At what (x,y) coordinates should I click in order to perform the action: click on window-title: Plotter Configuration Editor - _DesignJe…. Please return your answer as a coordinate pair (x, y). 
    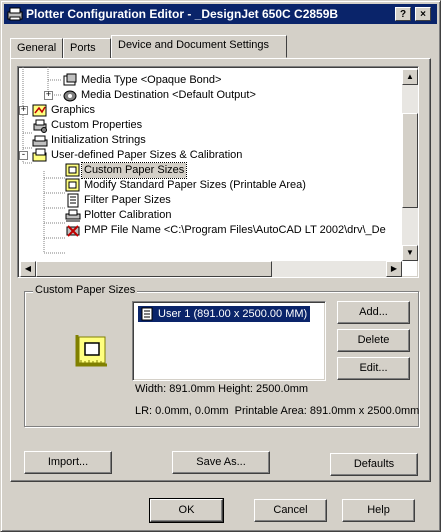
    Looking at the image, I should click on (182, 14).